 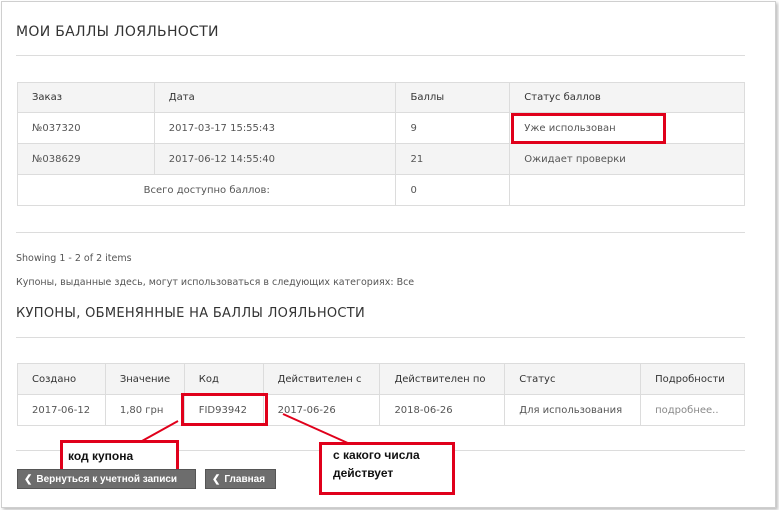 What do you see at coordinates (275, 159) in the screenshot?
I see `order-date: 2017-06-12 14:55:40` at bounding box center [275, 159].